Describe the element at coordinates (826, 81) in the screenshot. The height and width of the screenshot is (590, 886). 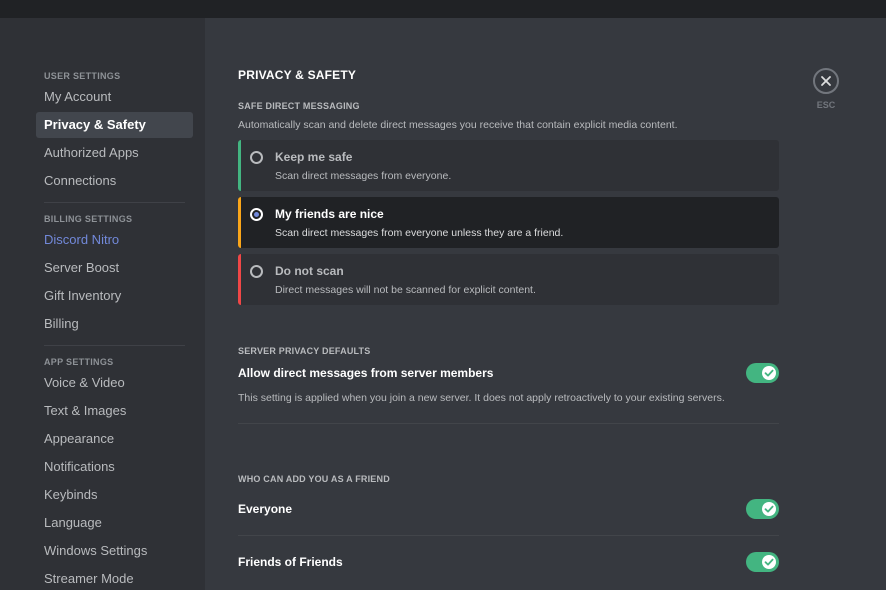
I see `close-icon` at that location.